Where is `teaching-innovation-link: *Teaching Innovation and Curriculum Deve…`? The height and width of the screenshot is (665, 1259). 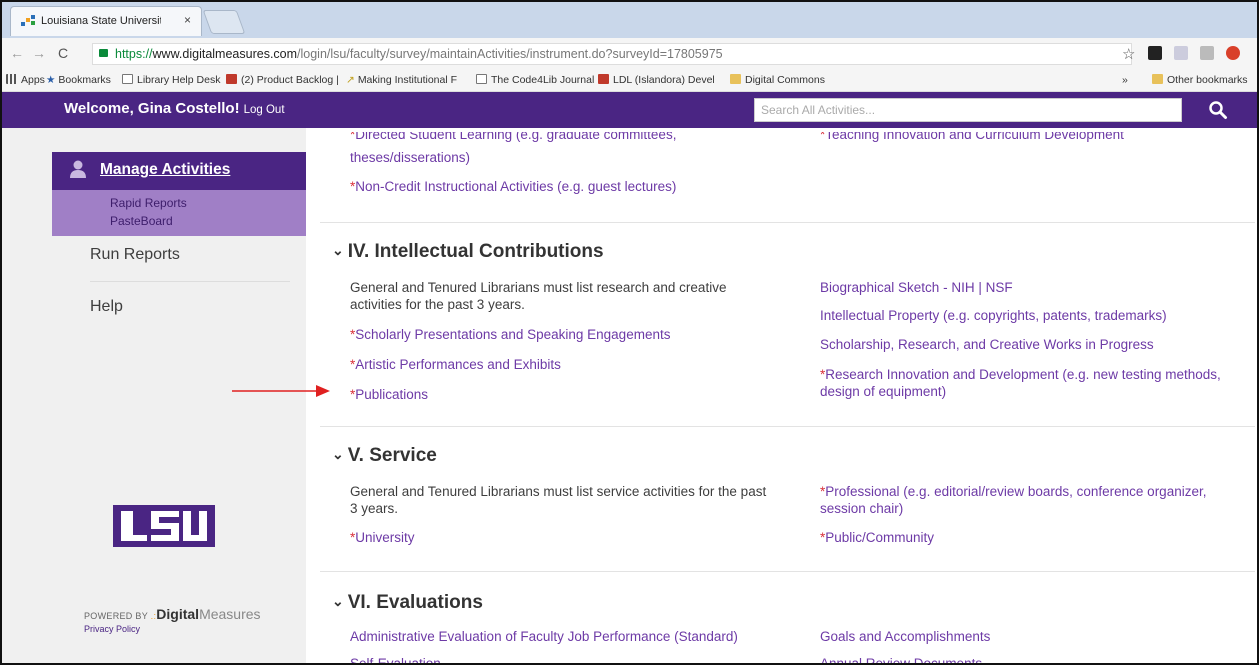 teaching-innovation-link: *Teaching Innovation and Curriculum Deve… is located at coordinates (972, 138).